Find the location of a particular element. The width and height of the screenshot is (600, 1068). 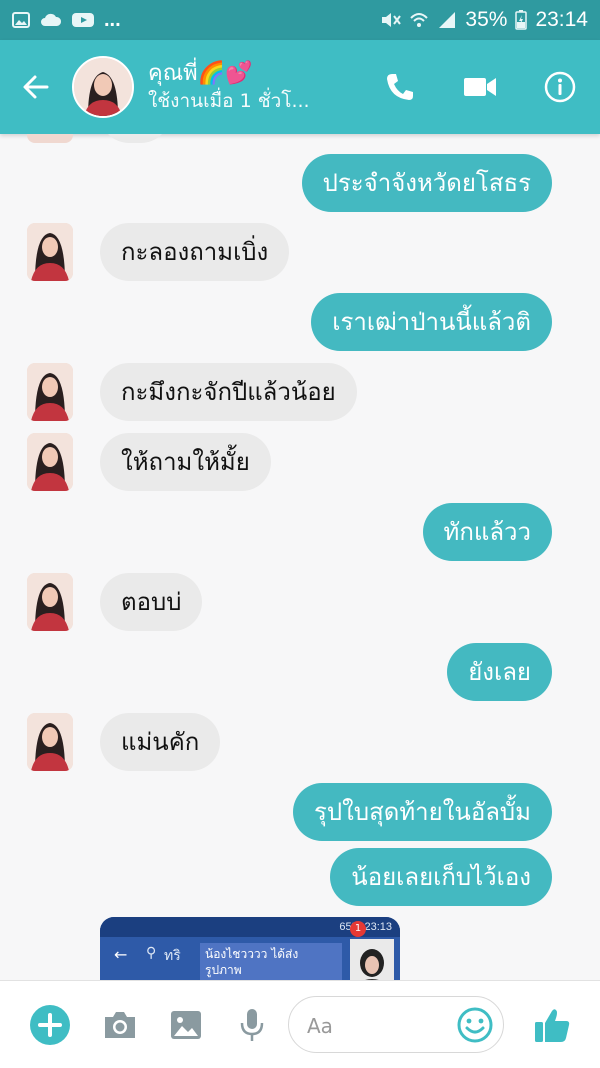

message-bubble-incoming: ตอบบ่ is located at coordinates (151, 602).